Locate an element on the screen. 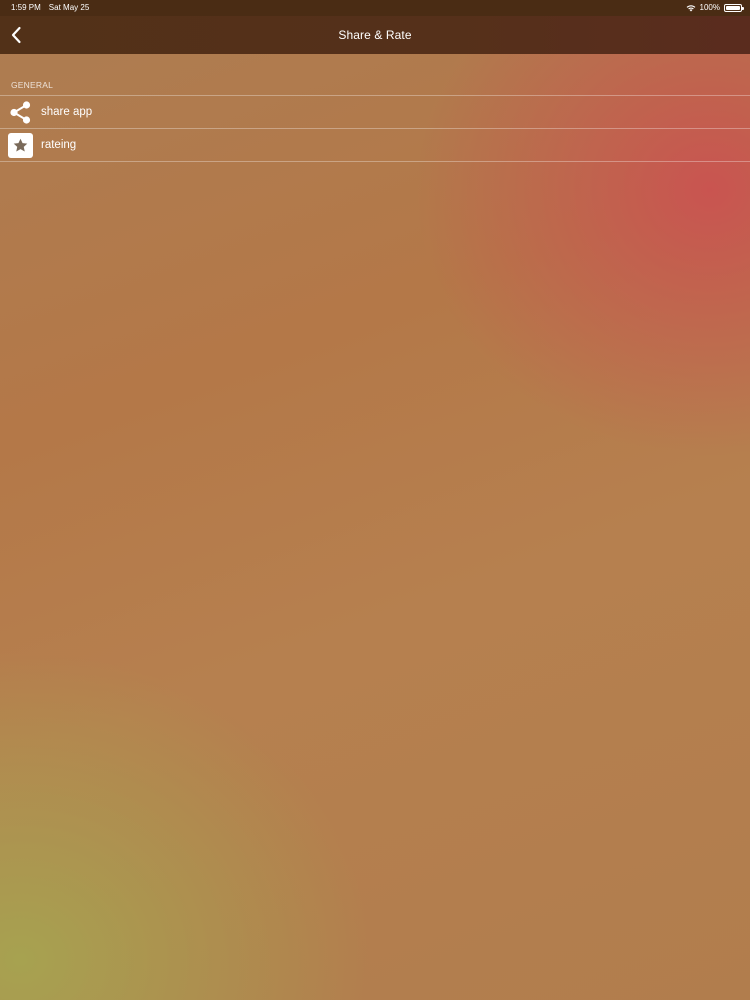 This screenshot has height=1000, width=750. back-button is located at coordinates (16, 35).